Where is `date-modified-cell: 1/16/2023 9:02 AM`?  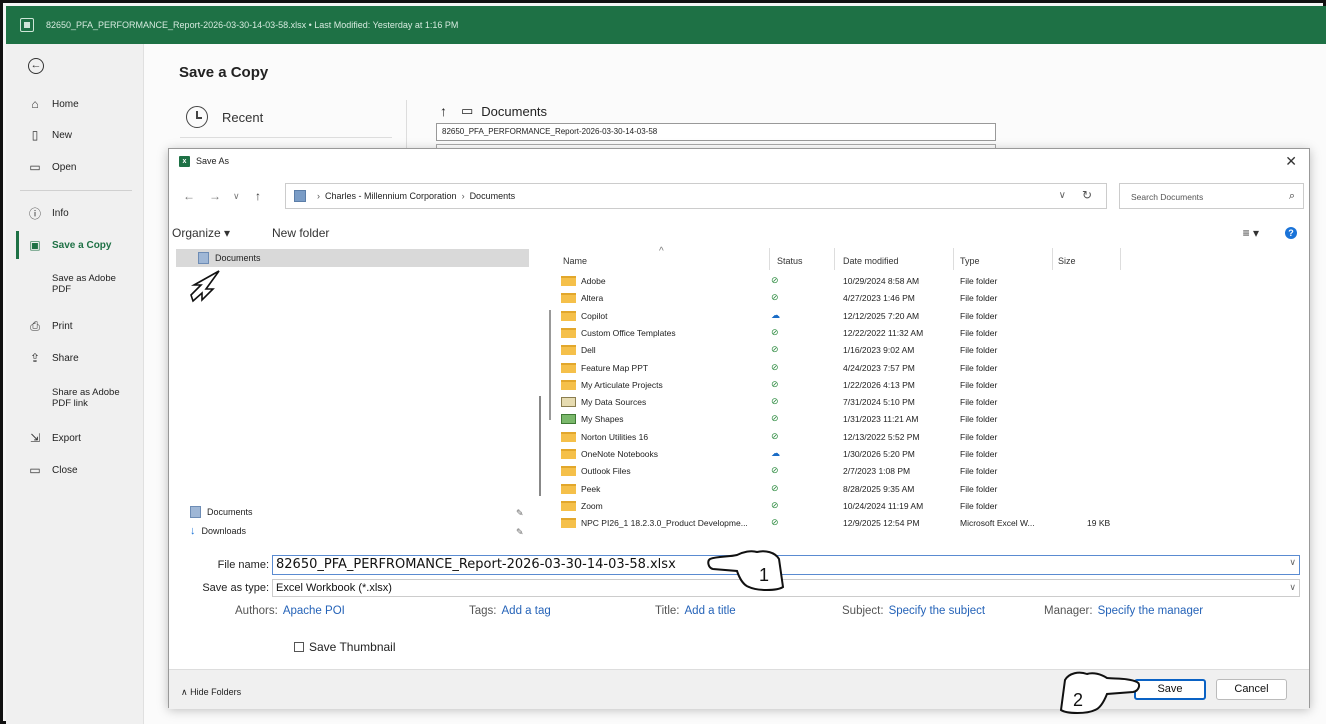
date-modified-cell: 1/16/2023 9:02 AM is located at coordinates (879, 350).